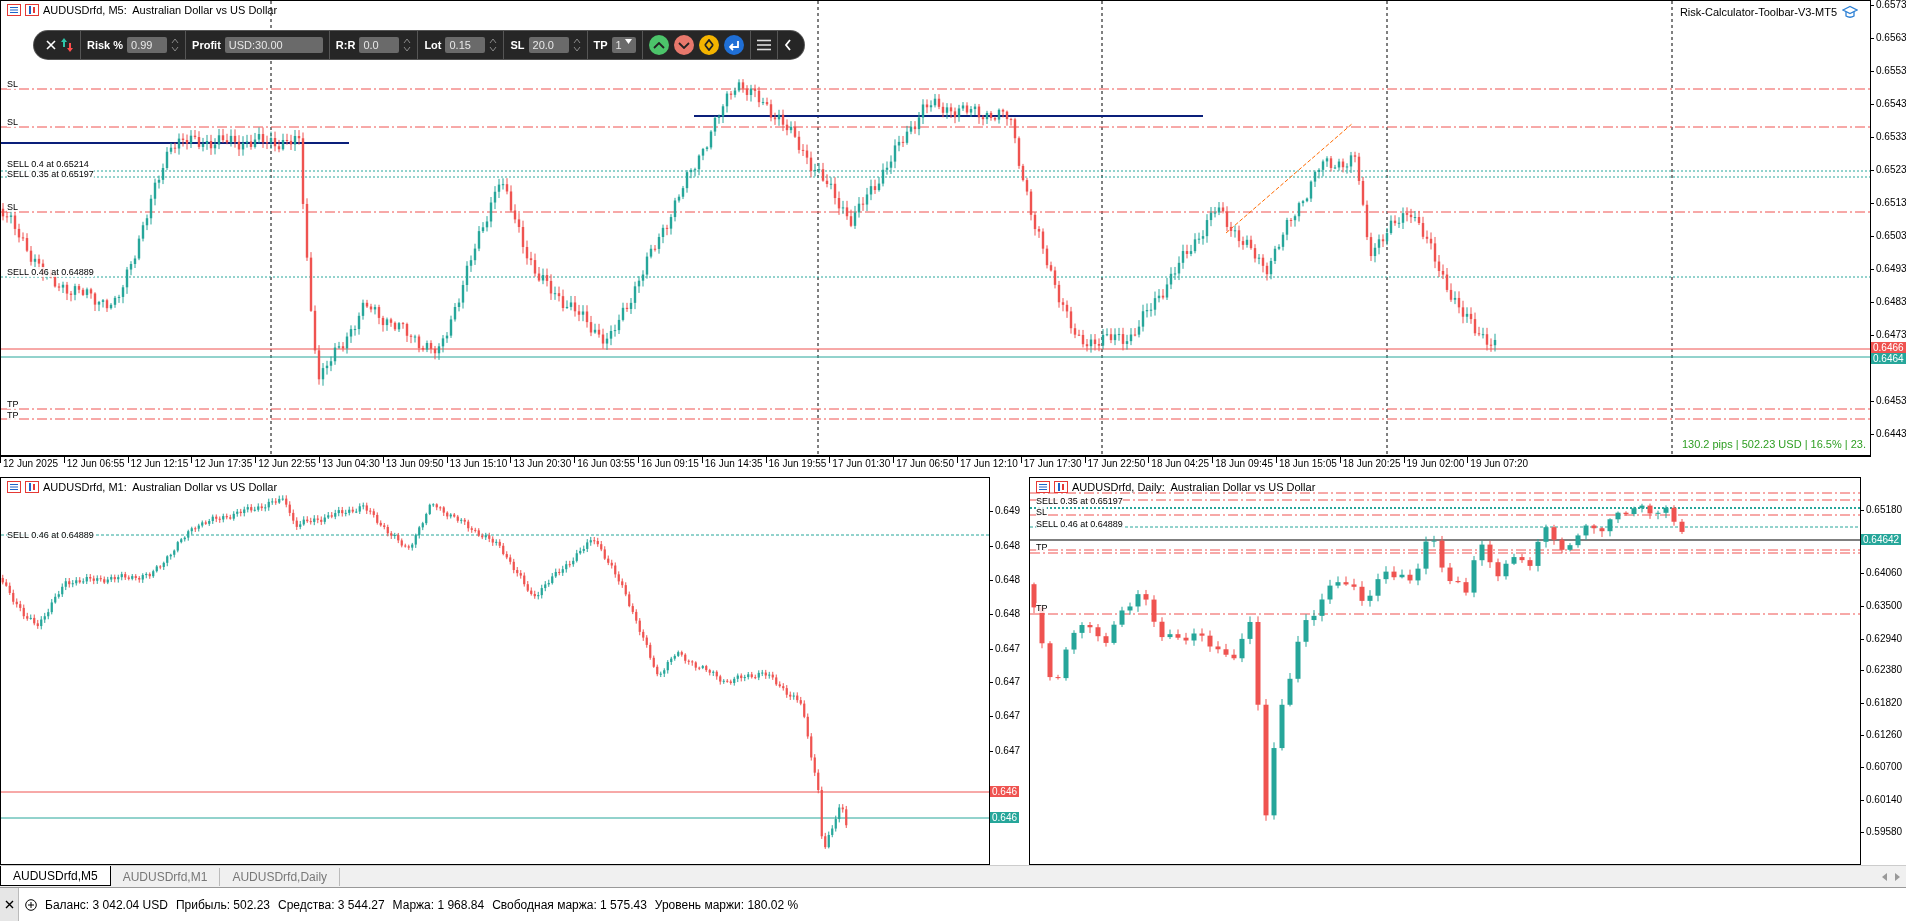 The image size is (1906, 921). What do you see at coordinates (1888, 71) in the screenshot?
I see `price-tick: 0.6553` at bounding box center [1888, 71].